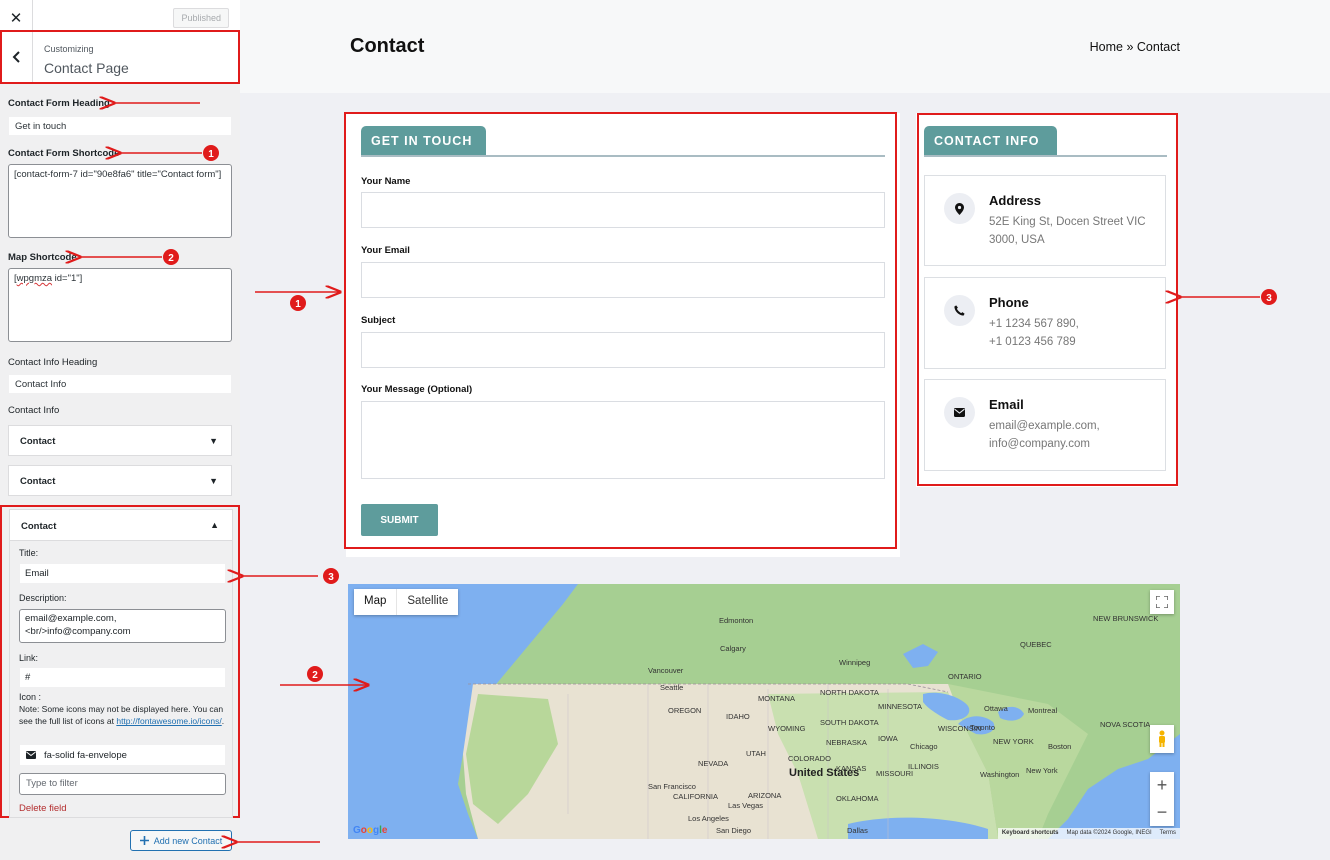  What do you see at coordinates (1162, 812) in the screenshot?
I see `zoom-out-icon: −` at bounding box center [1162, 812].